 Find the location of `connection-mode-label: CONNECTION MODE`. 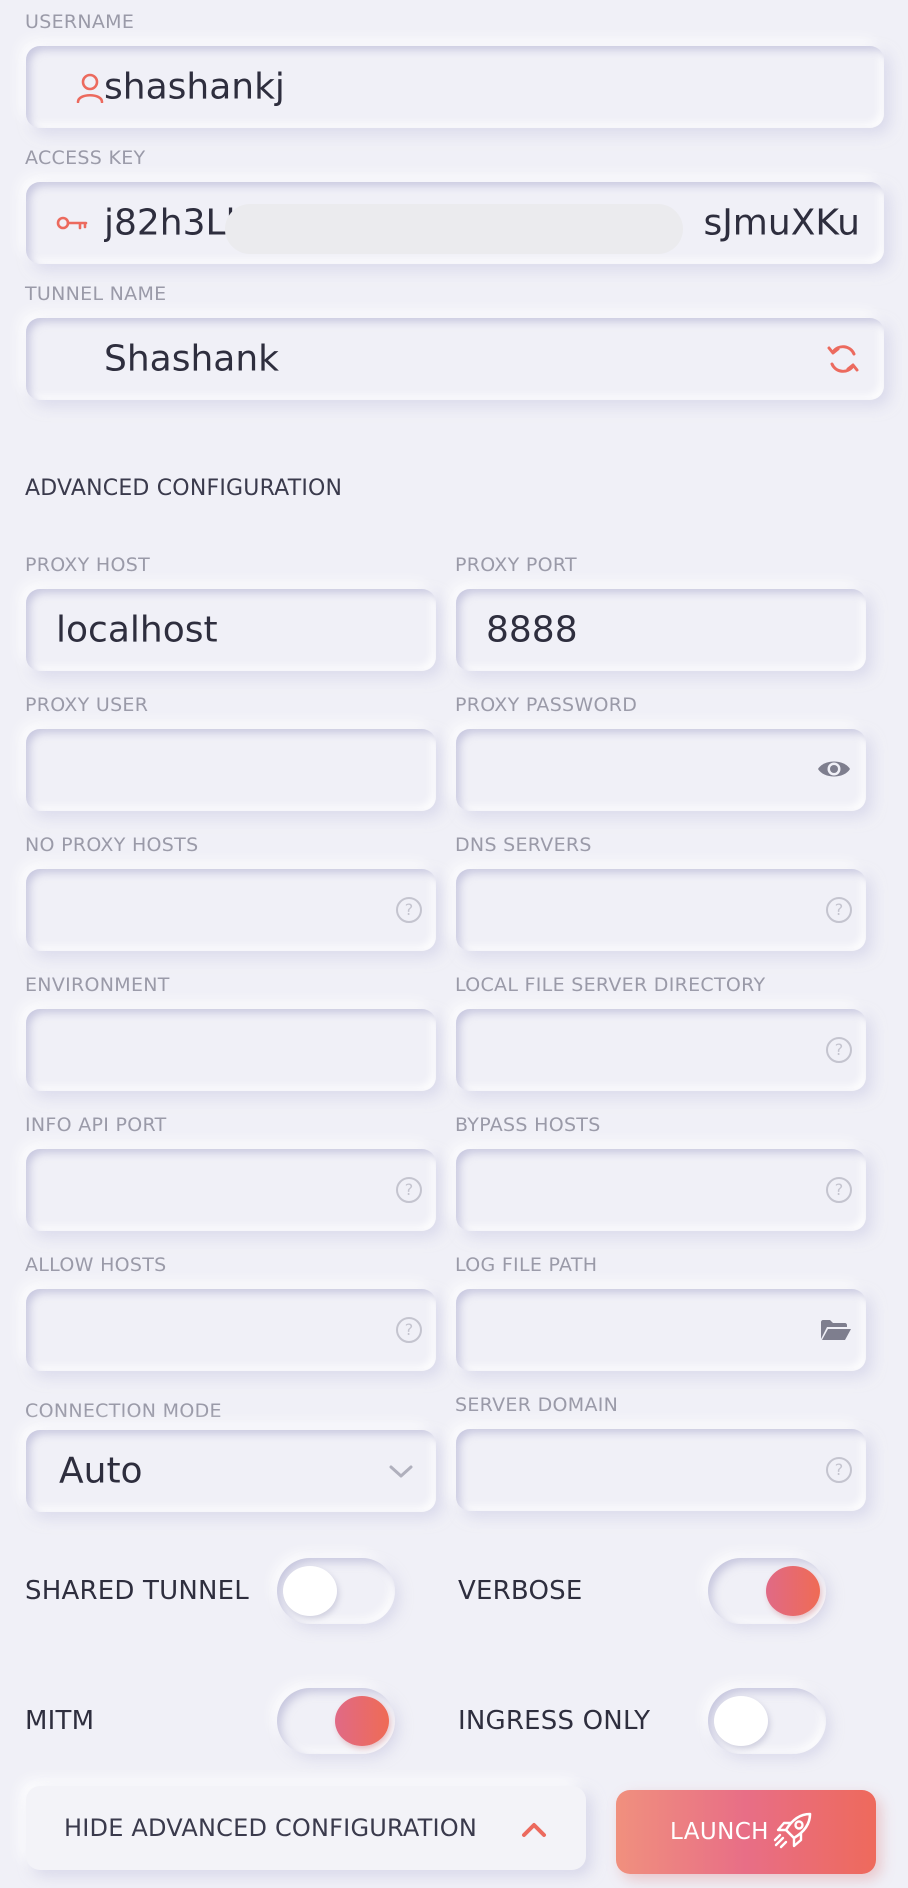

connection-mode-label: CONNECTION MODE is located at coordinates (123, 1411).